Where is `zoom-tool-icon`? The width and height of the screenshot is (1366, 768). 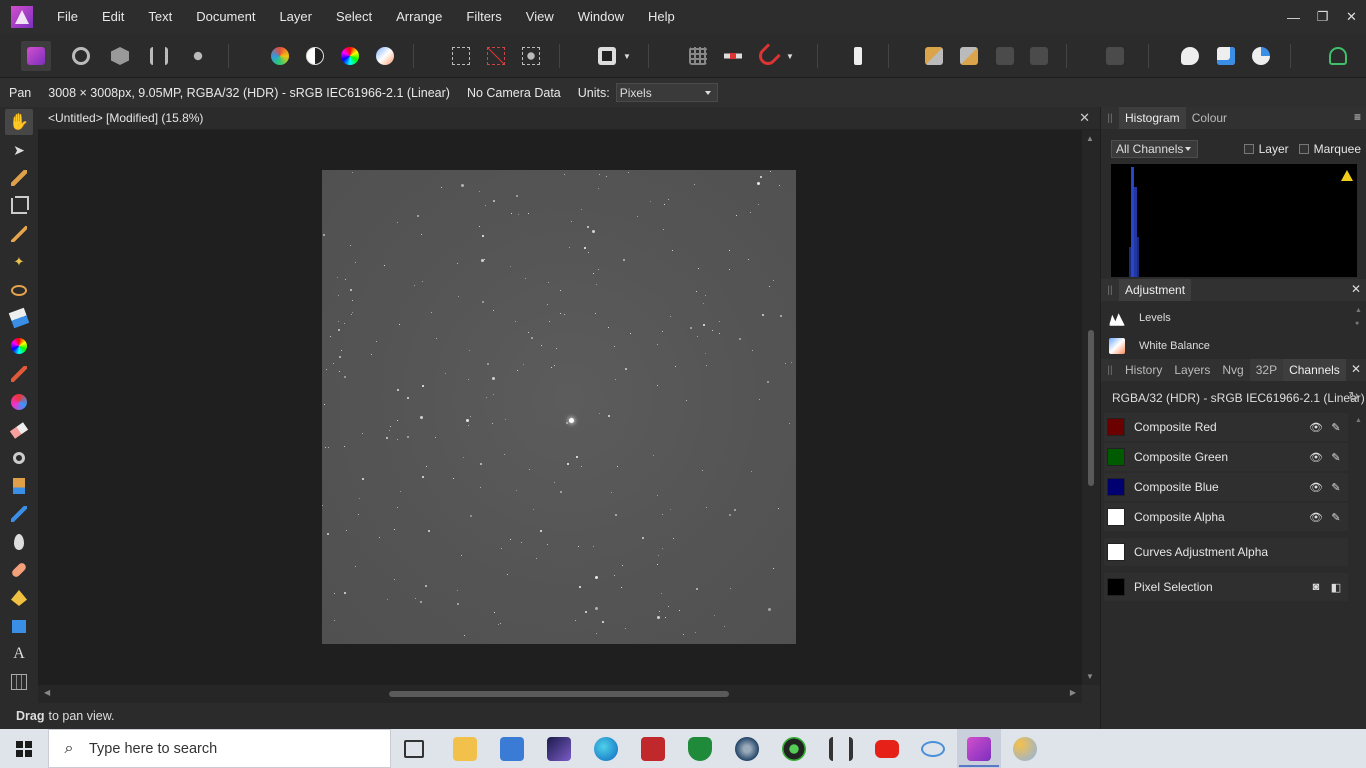
zoom-tool-icon is located at coordinates (19, 458).